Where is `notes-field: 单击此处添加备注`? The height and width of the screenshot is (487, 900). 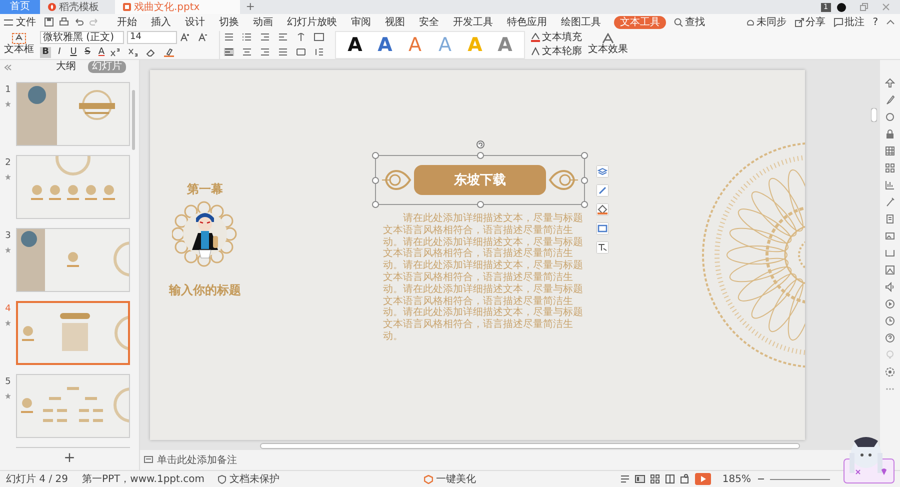 notes-field: 单击此处添加备注 is located at coordinates (190, 460).